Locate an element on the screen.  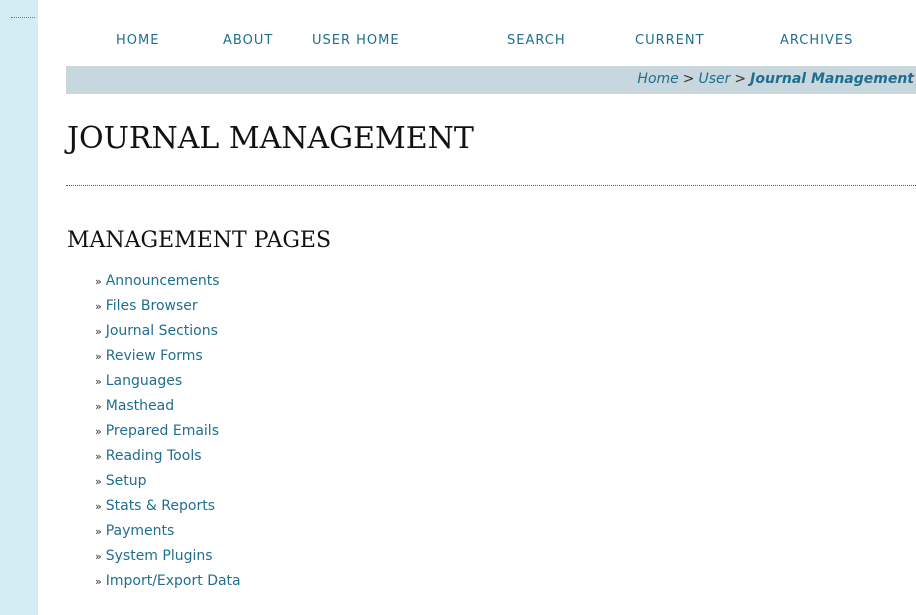
list-item: » Journal Sections is located at coordinates (168, 333).